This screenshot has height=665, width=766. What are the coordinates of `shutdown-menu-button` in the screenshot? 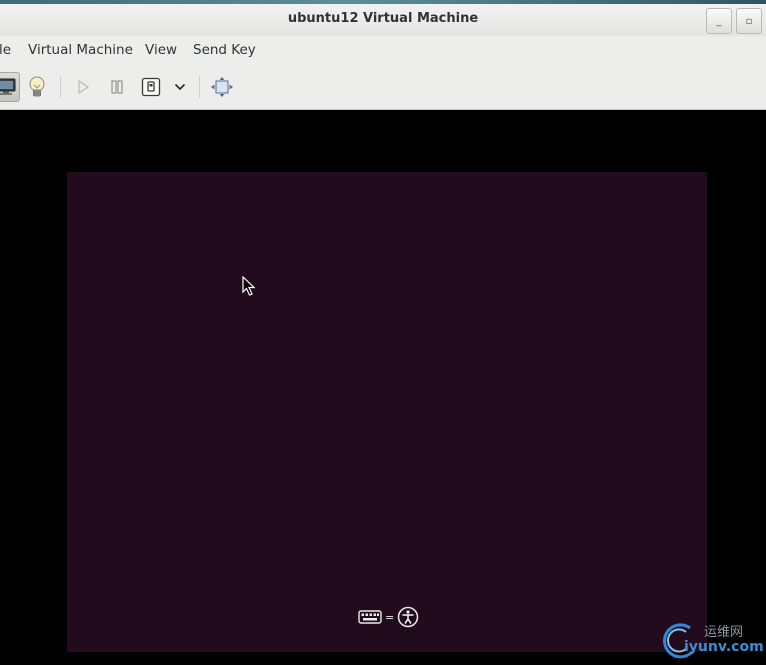 It's located at (180, 87).